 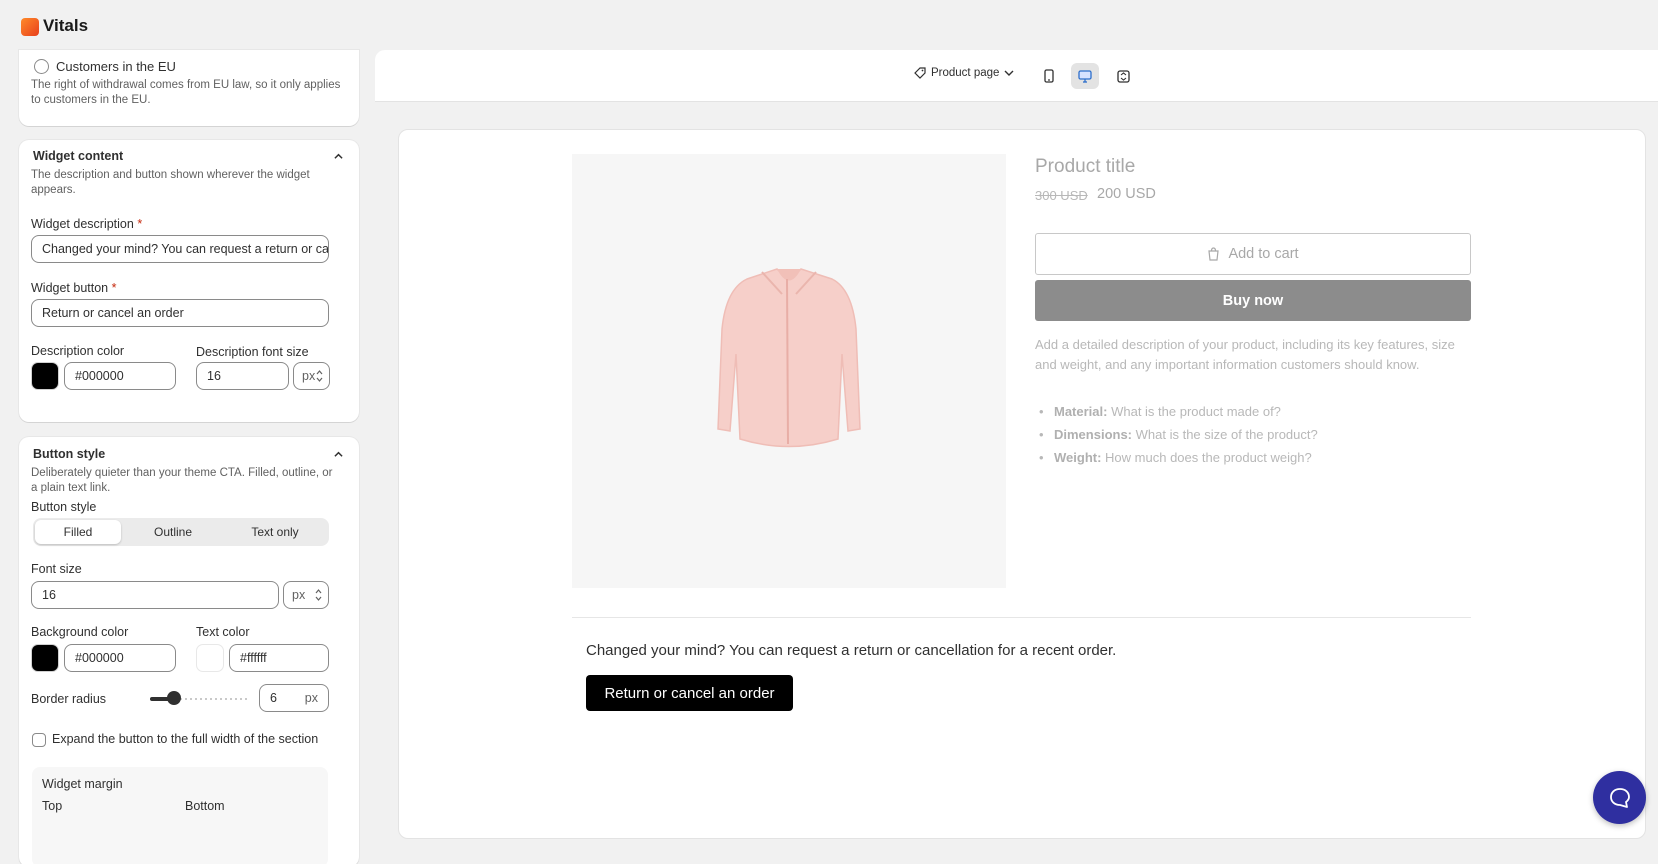 What do you see at coordinates (39, 740) in the screenshot?
I see `full-width-checkbox` at bounding box center [39, 740].